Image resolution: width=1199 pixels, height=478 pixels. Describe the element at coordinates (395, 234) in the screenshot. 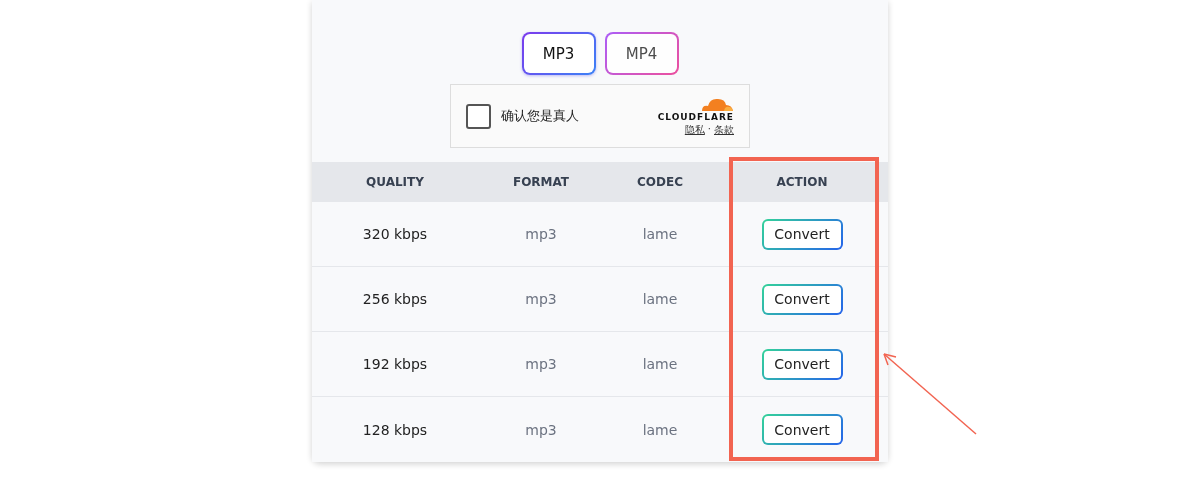

I see `quality-cell-text: 320 kbps` at that location.